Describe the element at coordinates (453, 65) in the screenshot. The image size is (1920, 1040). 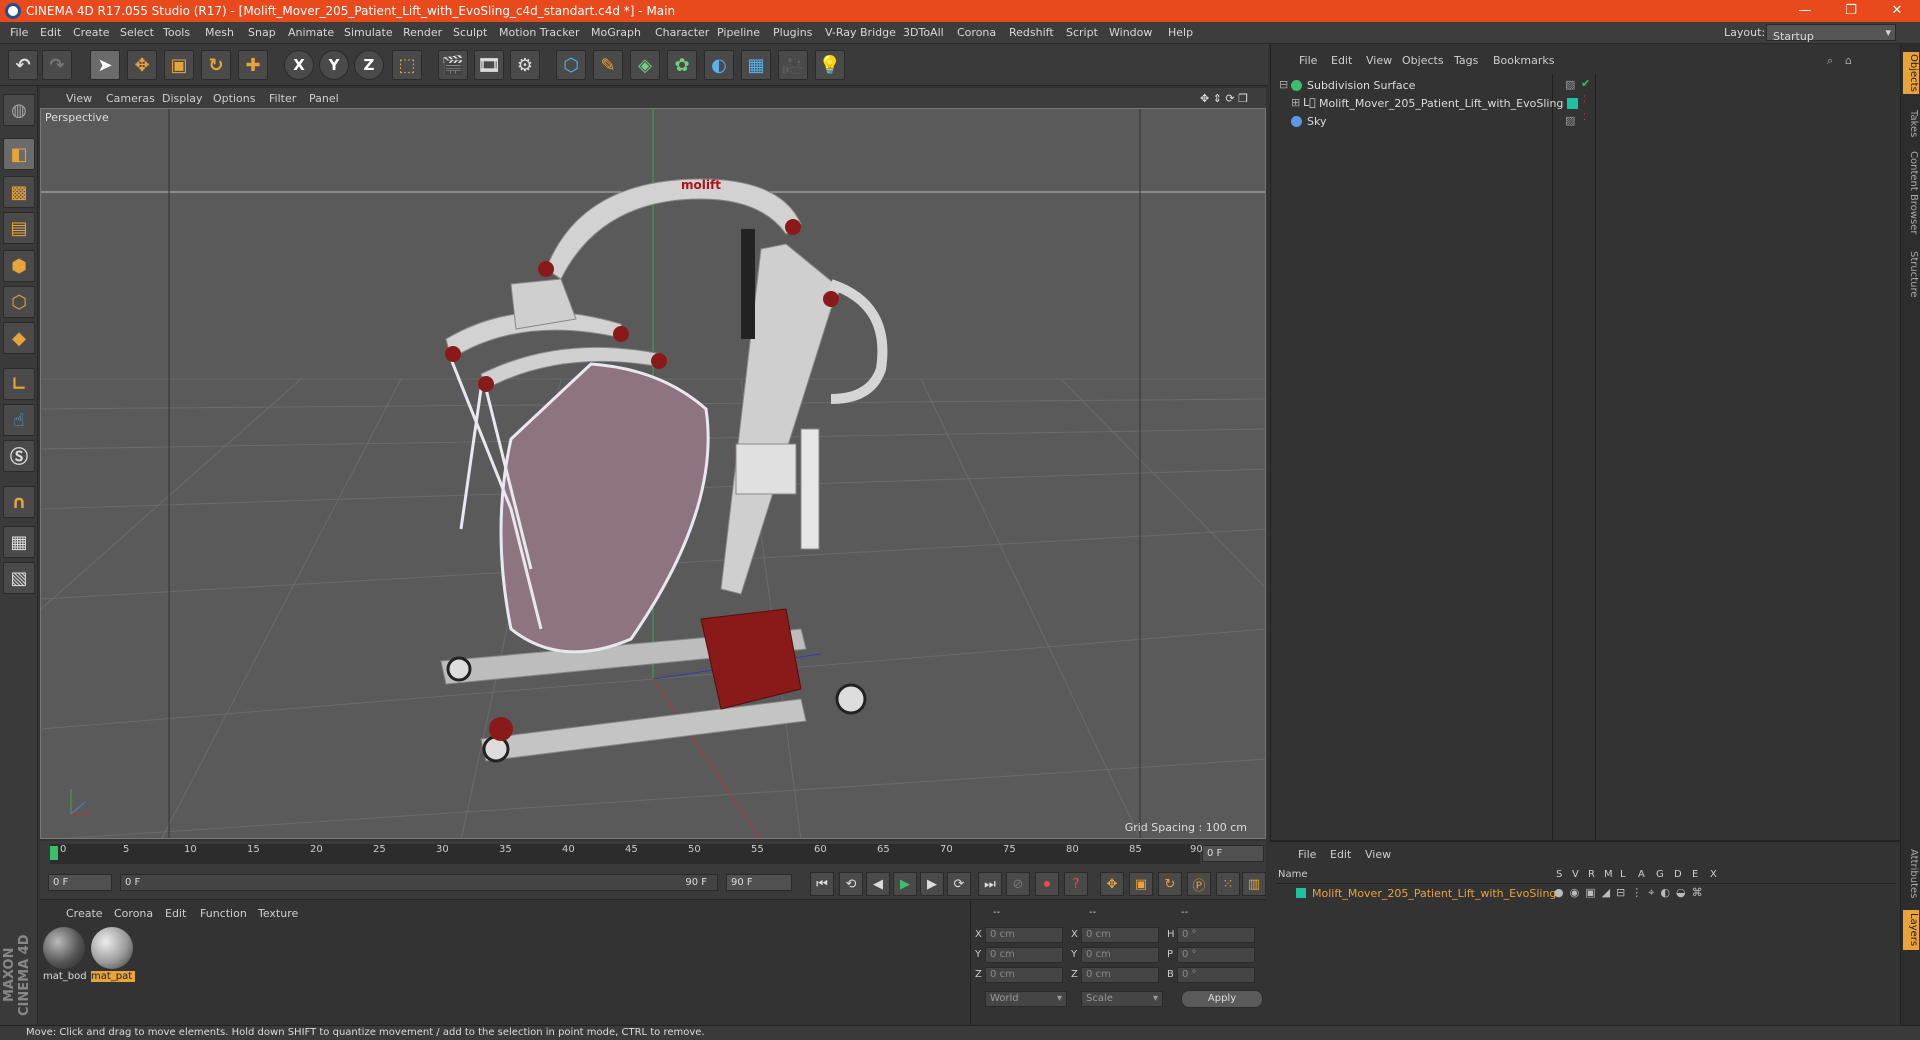
I see `render-view-icon: 🎬` at that location.